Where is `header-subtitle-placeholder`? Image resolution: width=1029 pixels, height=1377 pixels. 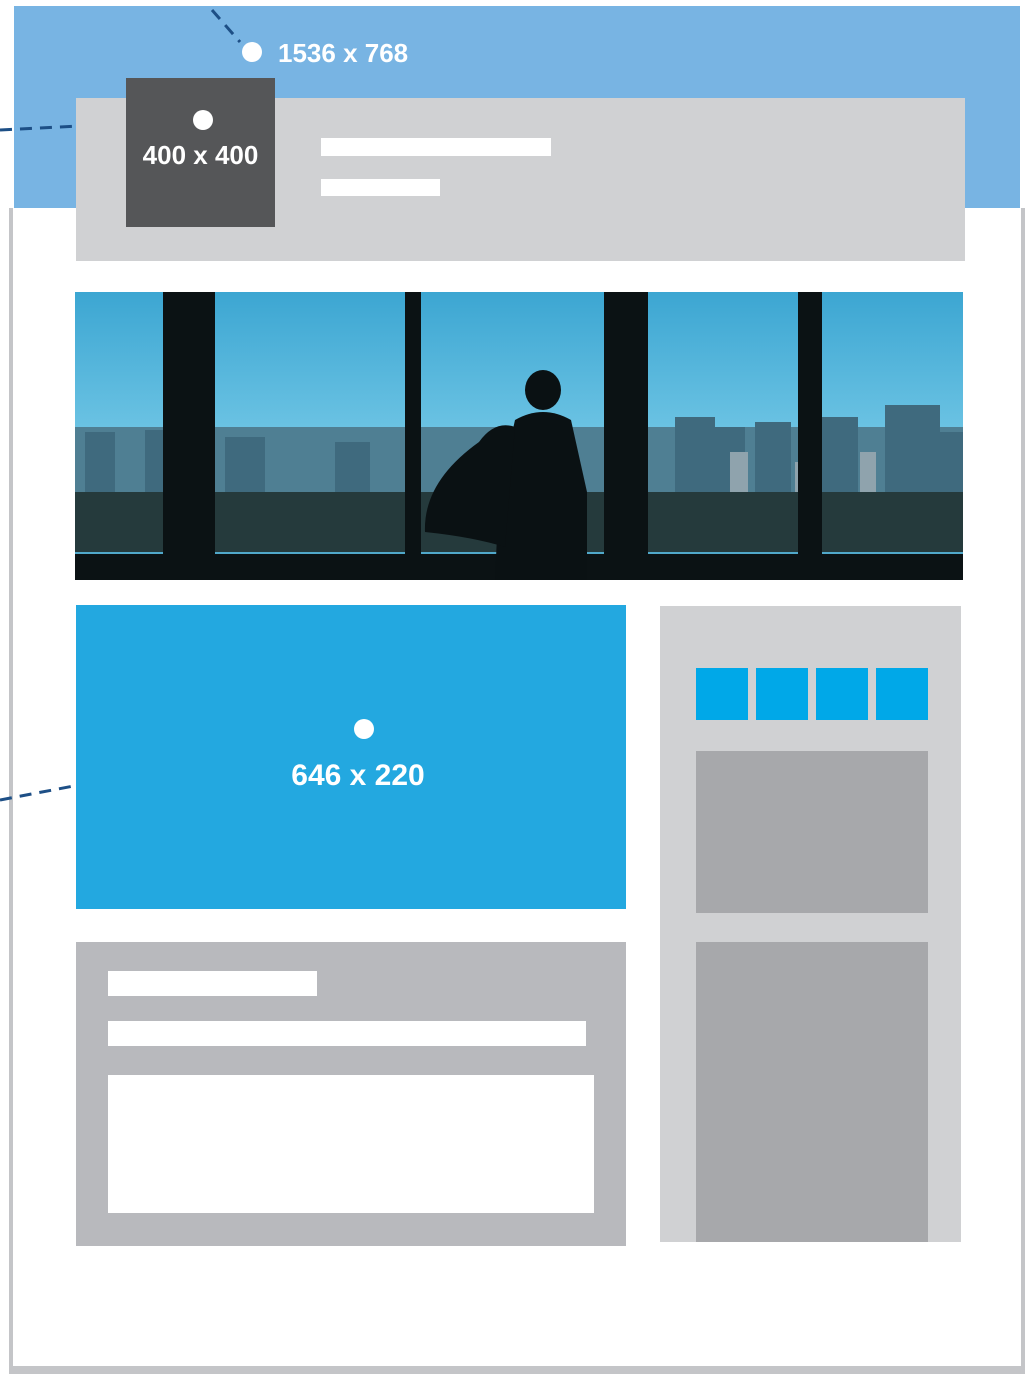 header-subtitle-placeholder is located at coordinates (380, 187).